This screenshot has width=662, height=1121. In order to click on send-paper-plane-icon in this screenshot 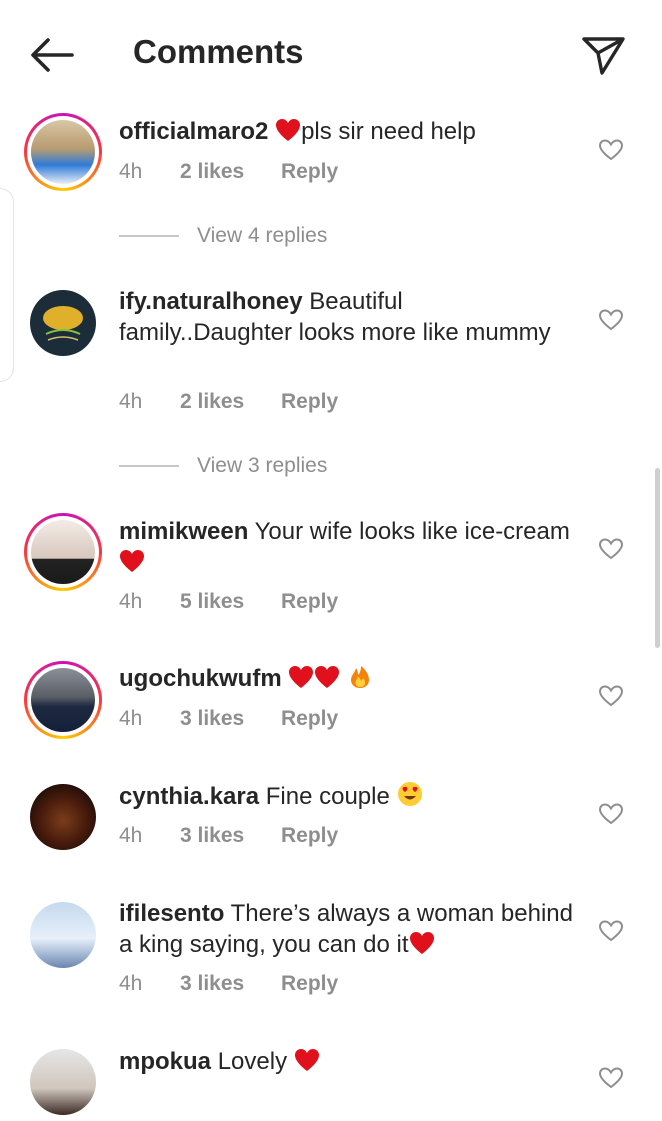, I will do `click(603, 55)`.